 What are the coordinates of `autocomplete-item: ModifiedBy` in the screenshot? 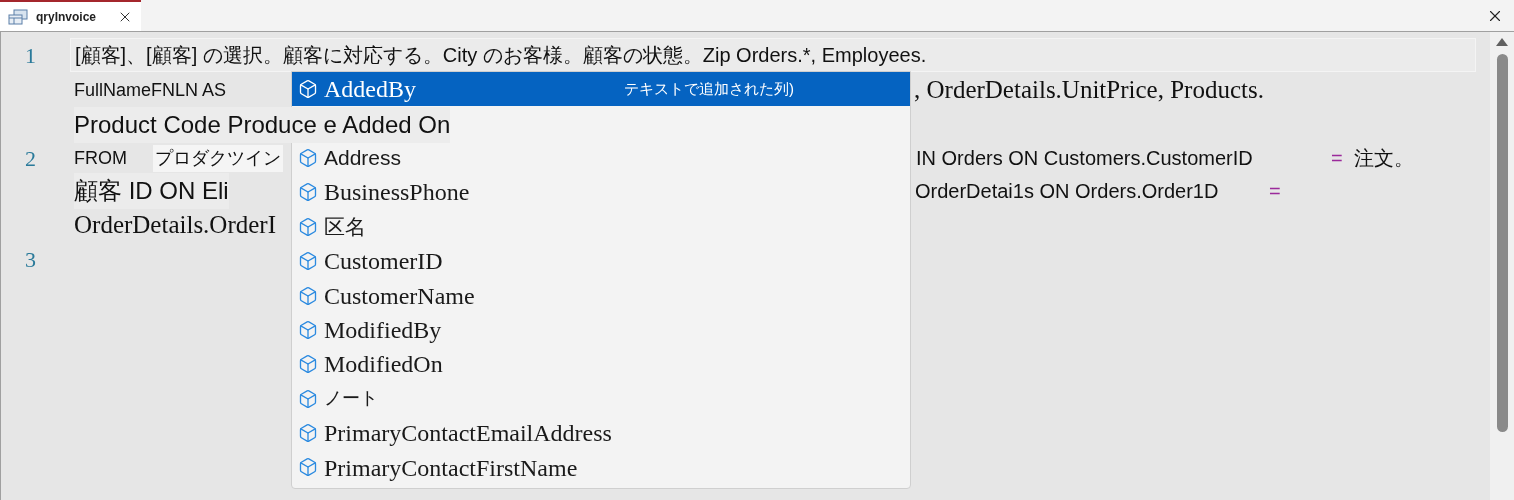 It's located at (601, 330).